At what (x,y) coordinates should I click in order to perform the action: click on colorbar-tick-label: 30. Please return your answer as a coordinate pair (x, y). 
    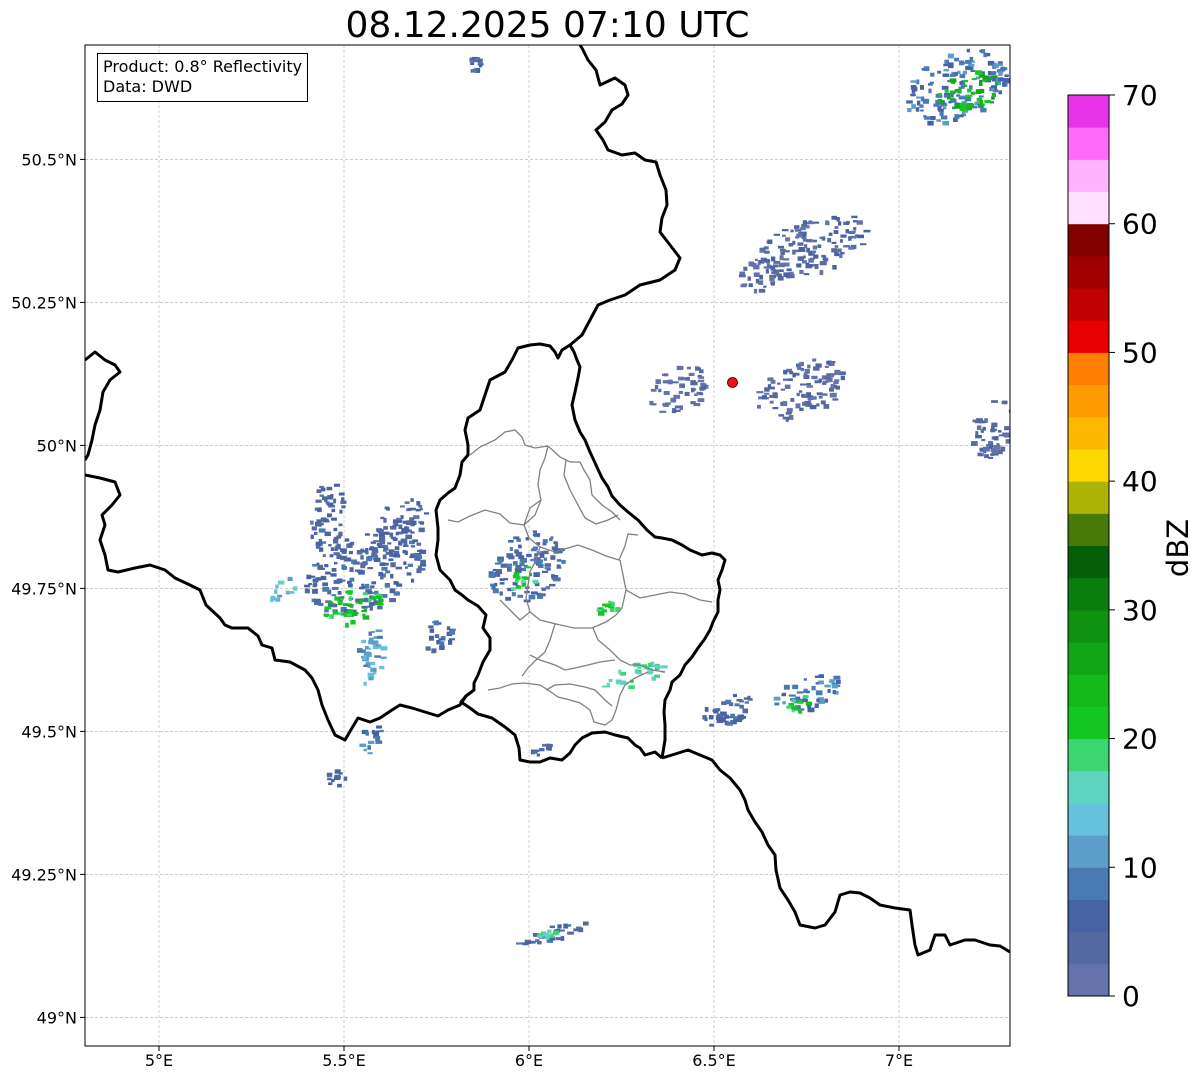
    Looking at the image, I should click on (1140, 610).